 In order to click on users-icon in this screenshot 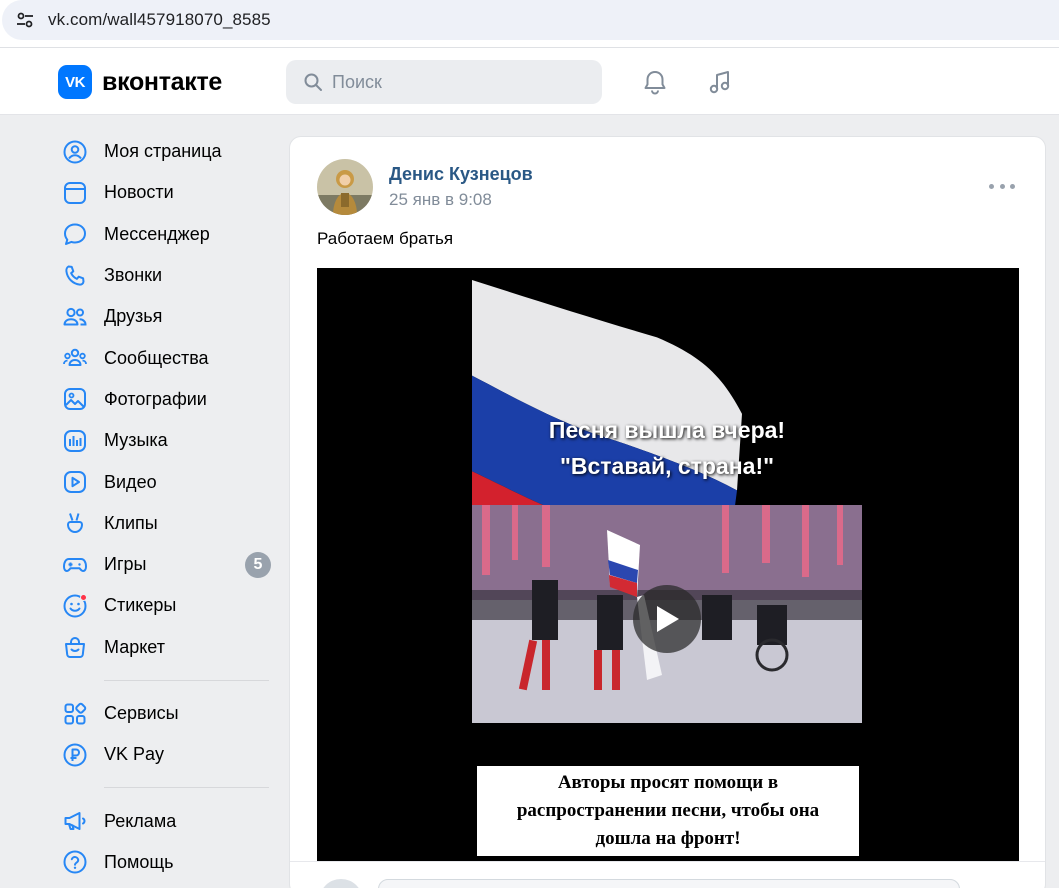, I will do `click(75, 317)`.